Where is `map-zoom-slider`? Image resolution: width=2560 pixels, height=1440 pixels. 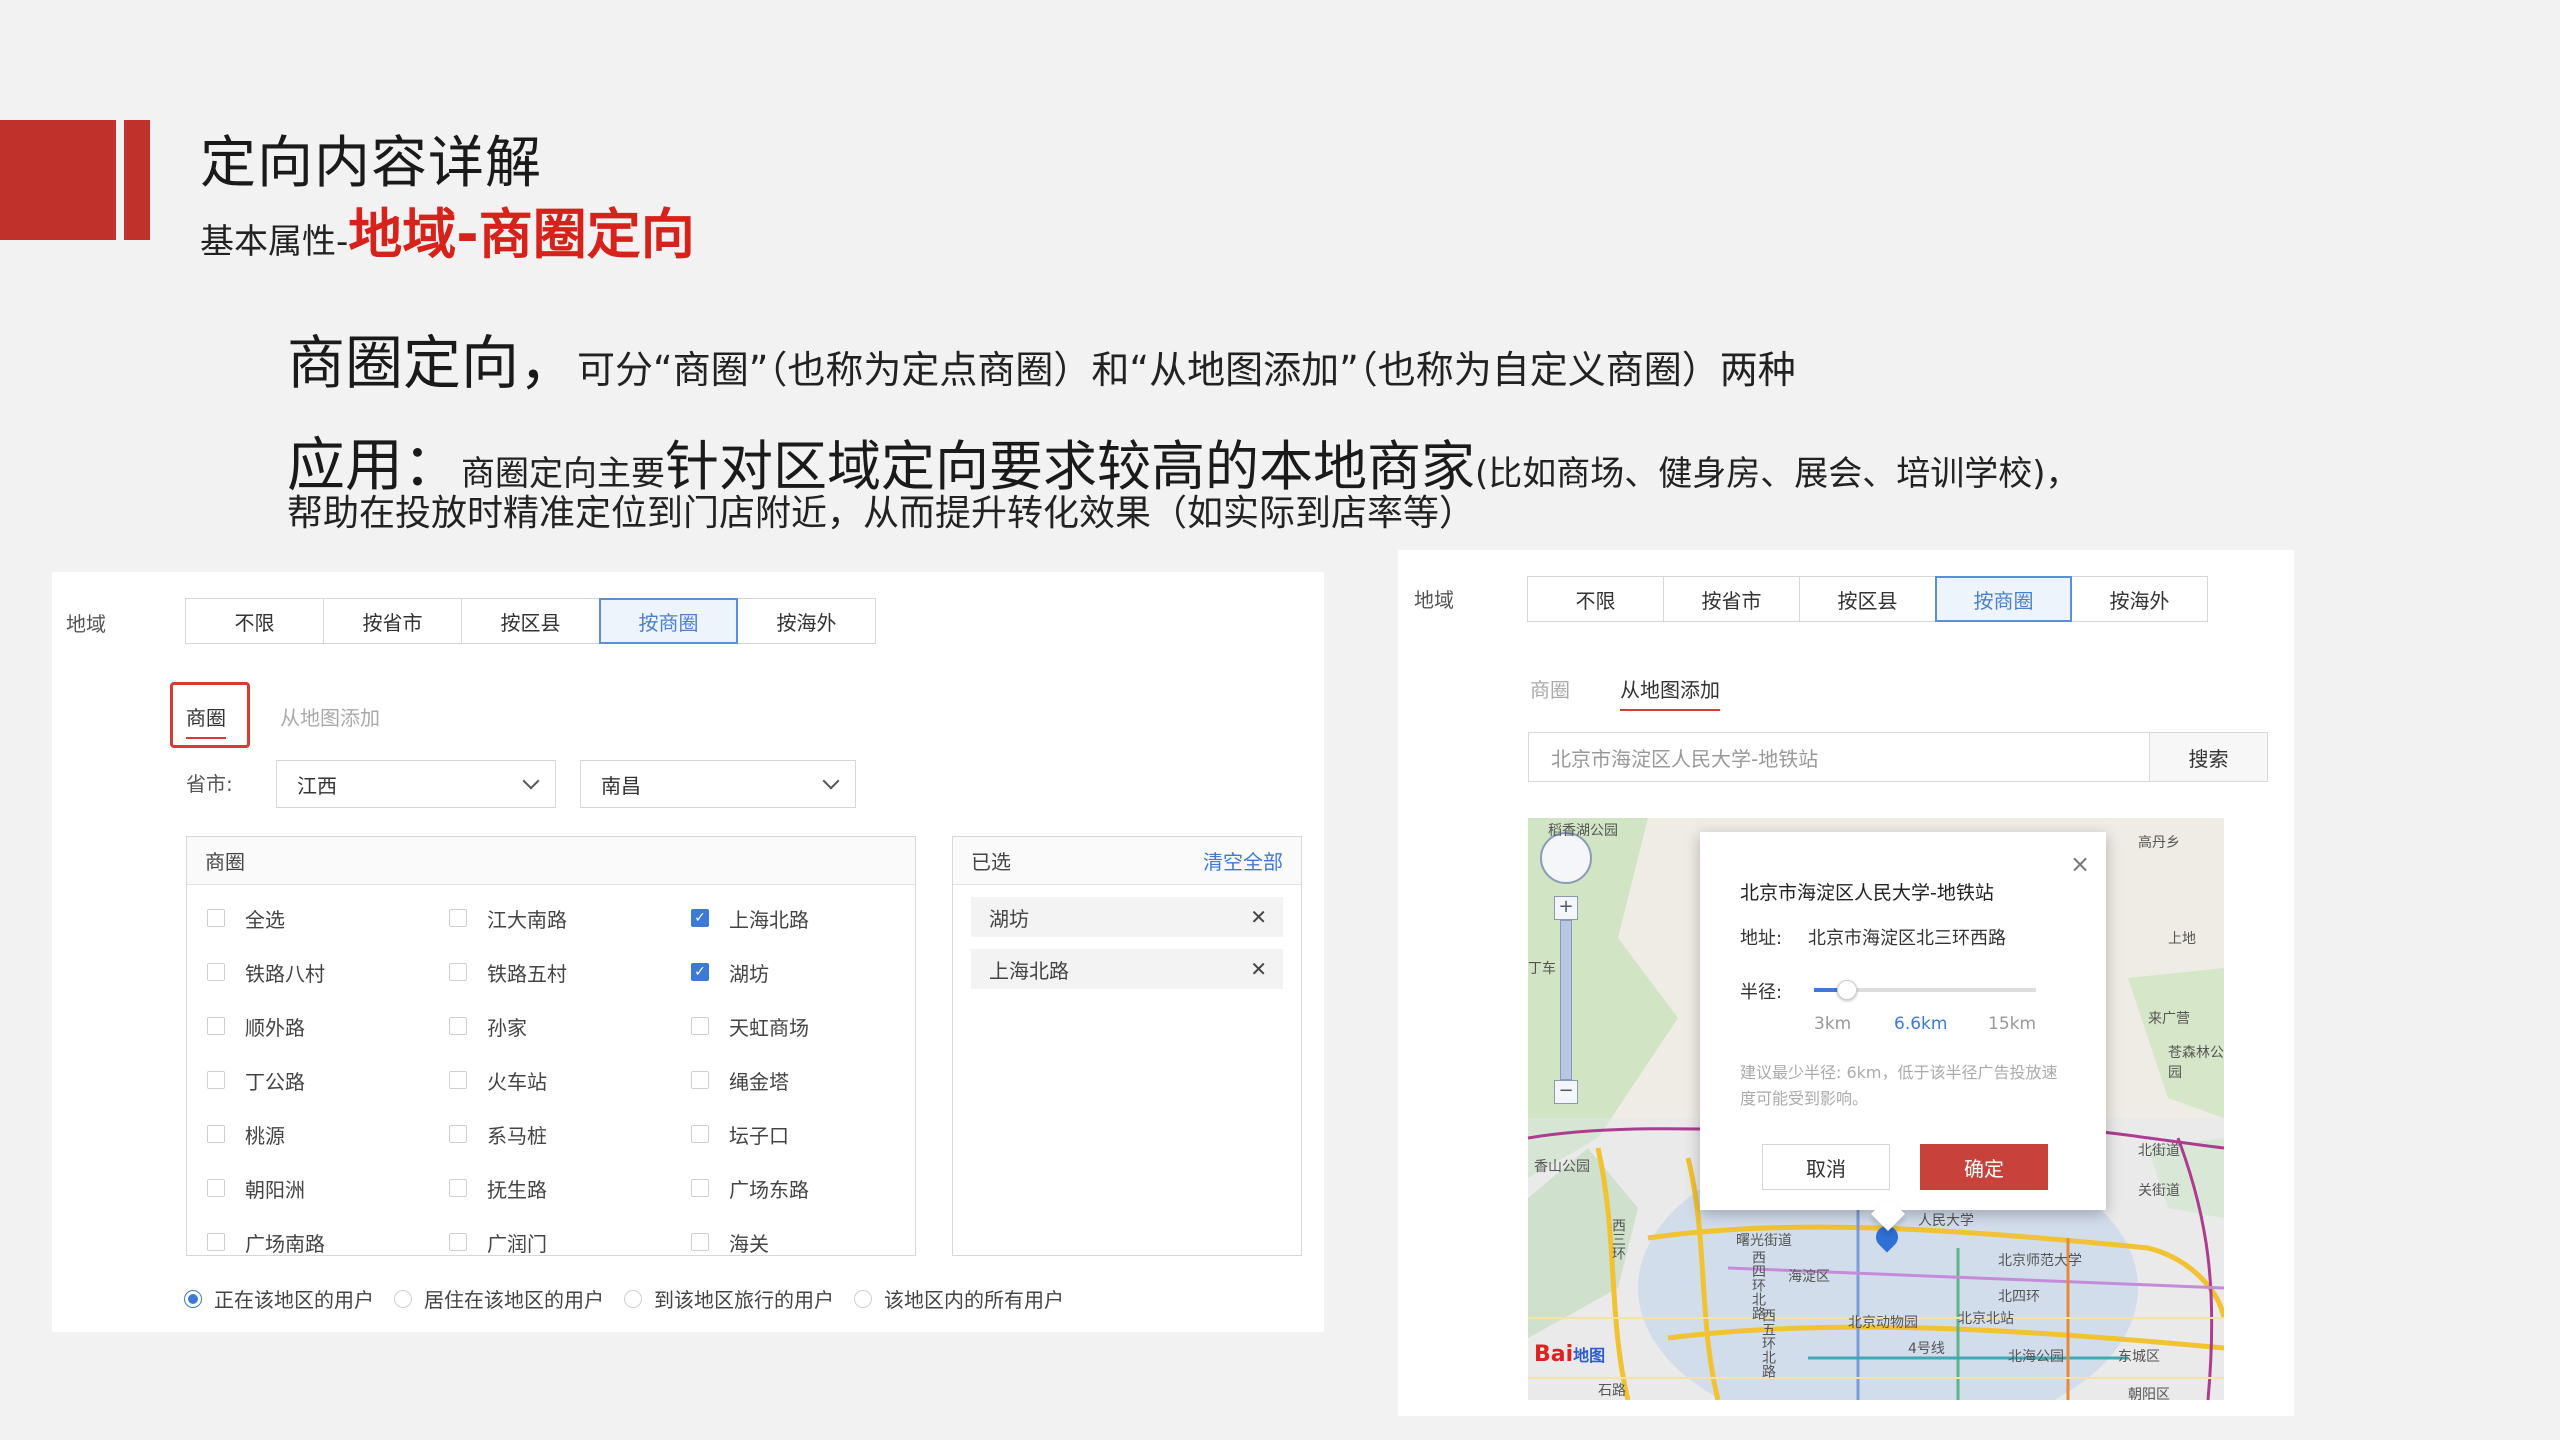
map-zoom-slider is located at coordinates (1566, 1000).